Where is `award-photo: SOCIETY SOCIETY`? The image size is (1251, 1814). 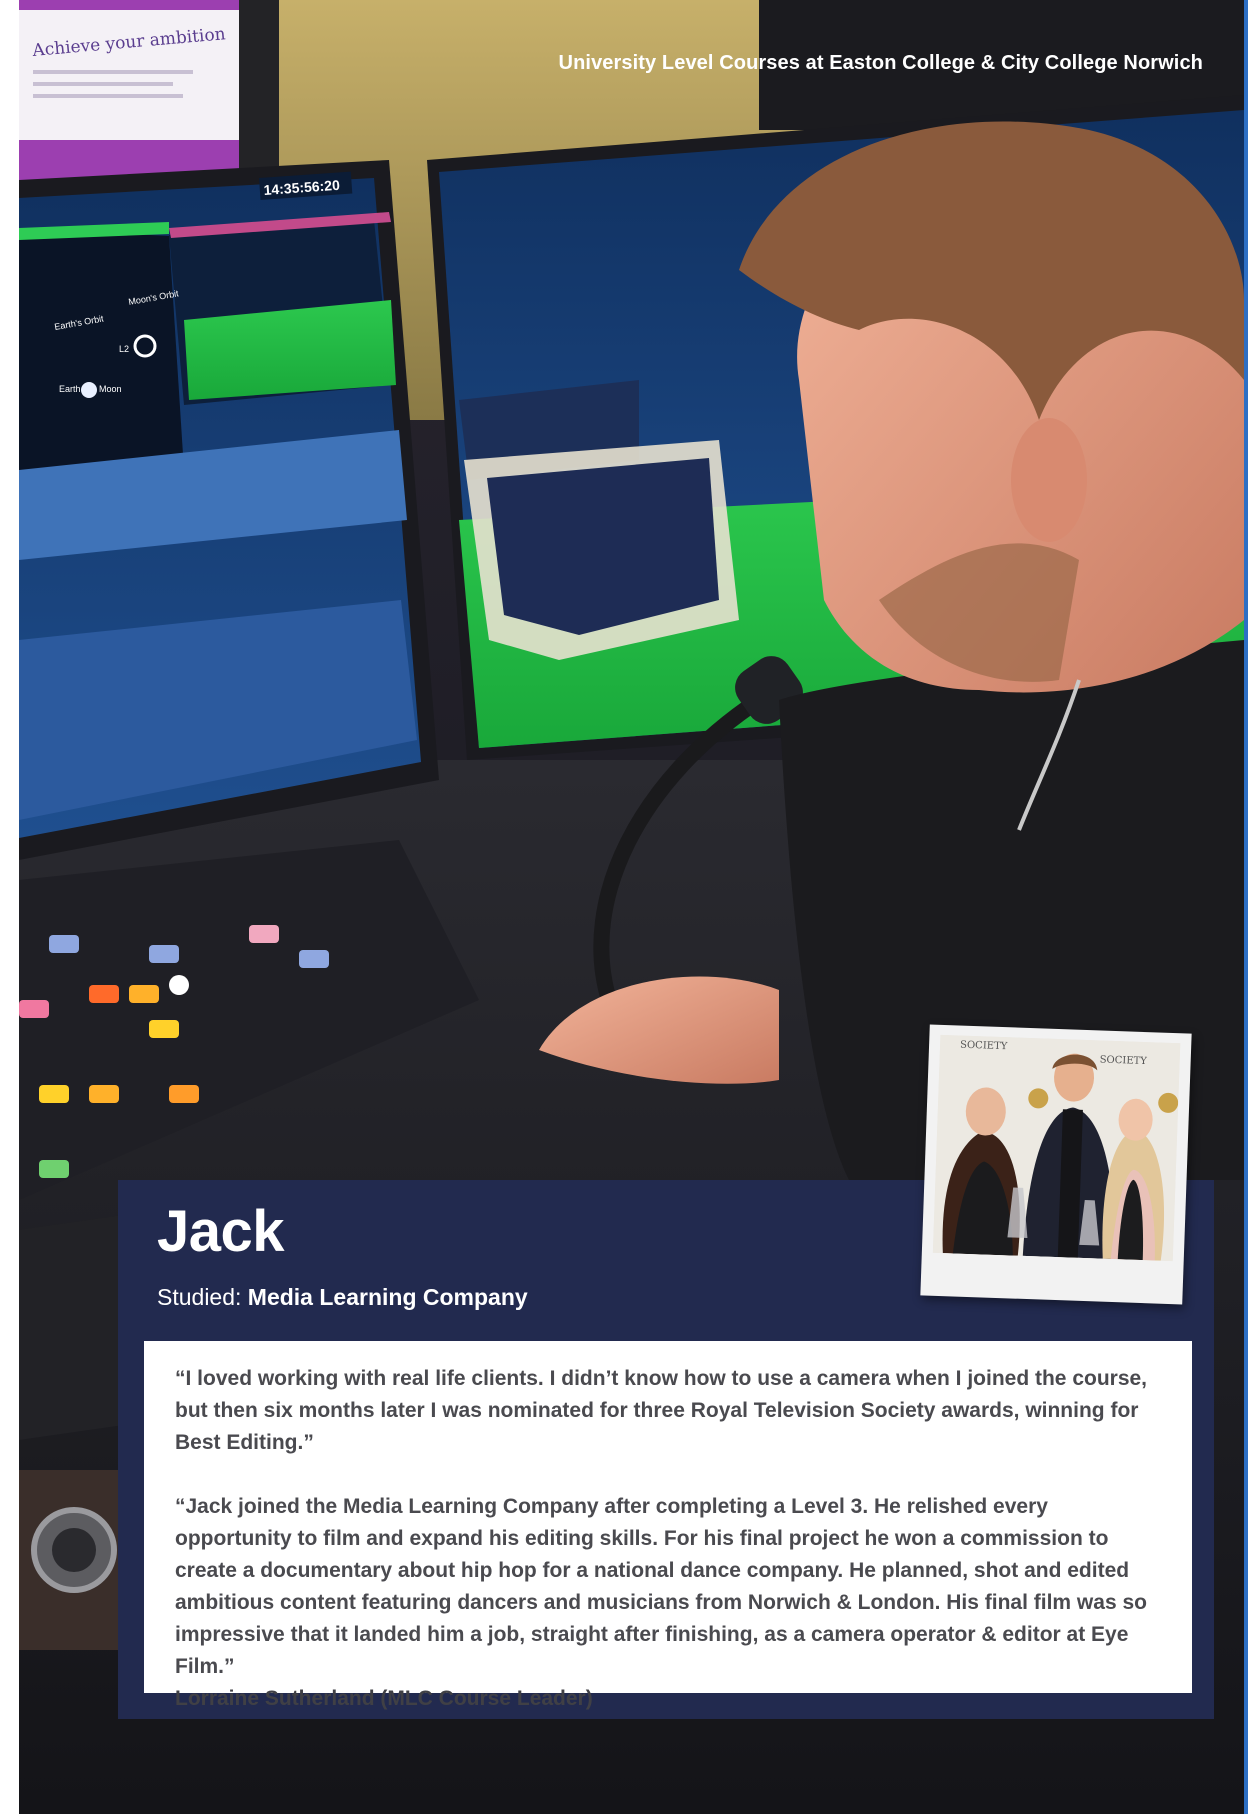 award-photo: SOCIETY SOCIETY is located at coordinates (1056, 1148).